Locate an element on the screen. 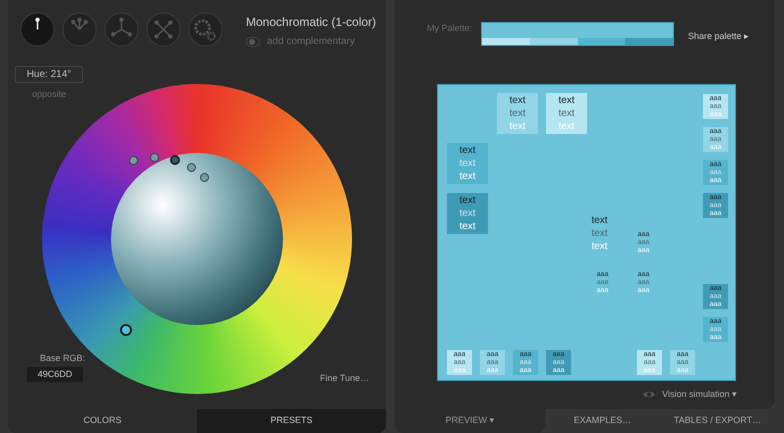 The width and height of the screenshot is (784, 433). hue-field: Hue: 214° is located at coordinates (49, 74).